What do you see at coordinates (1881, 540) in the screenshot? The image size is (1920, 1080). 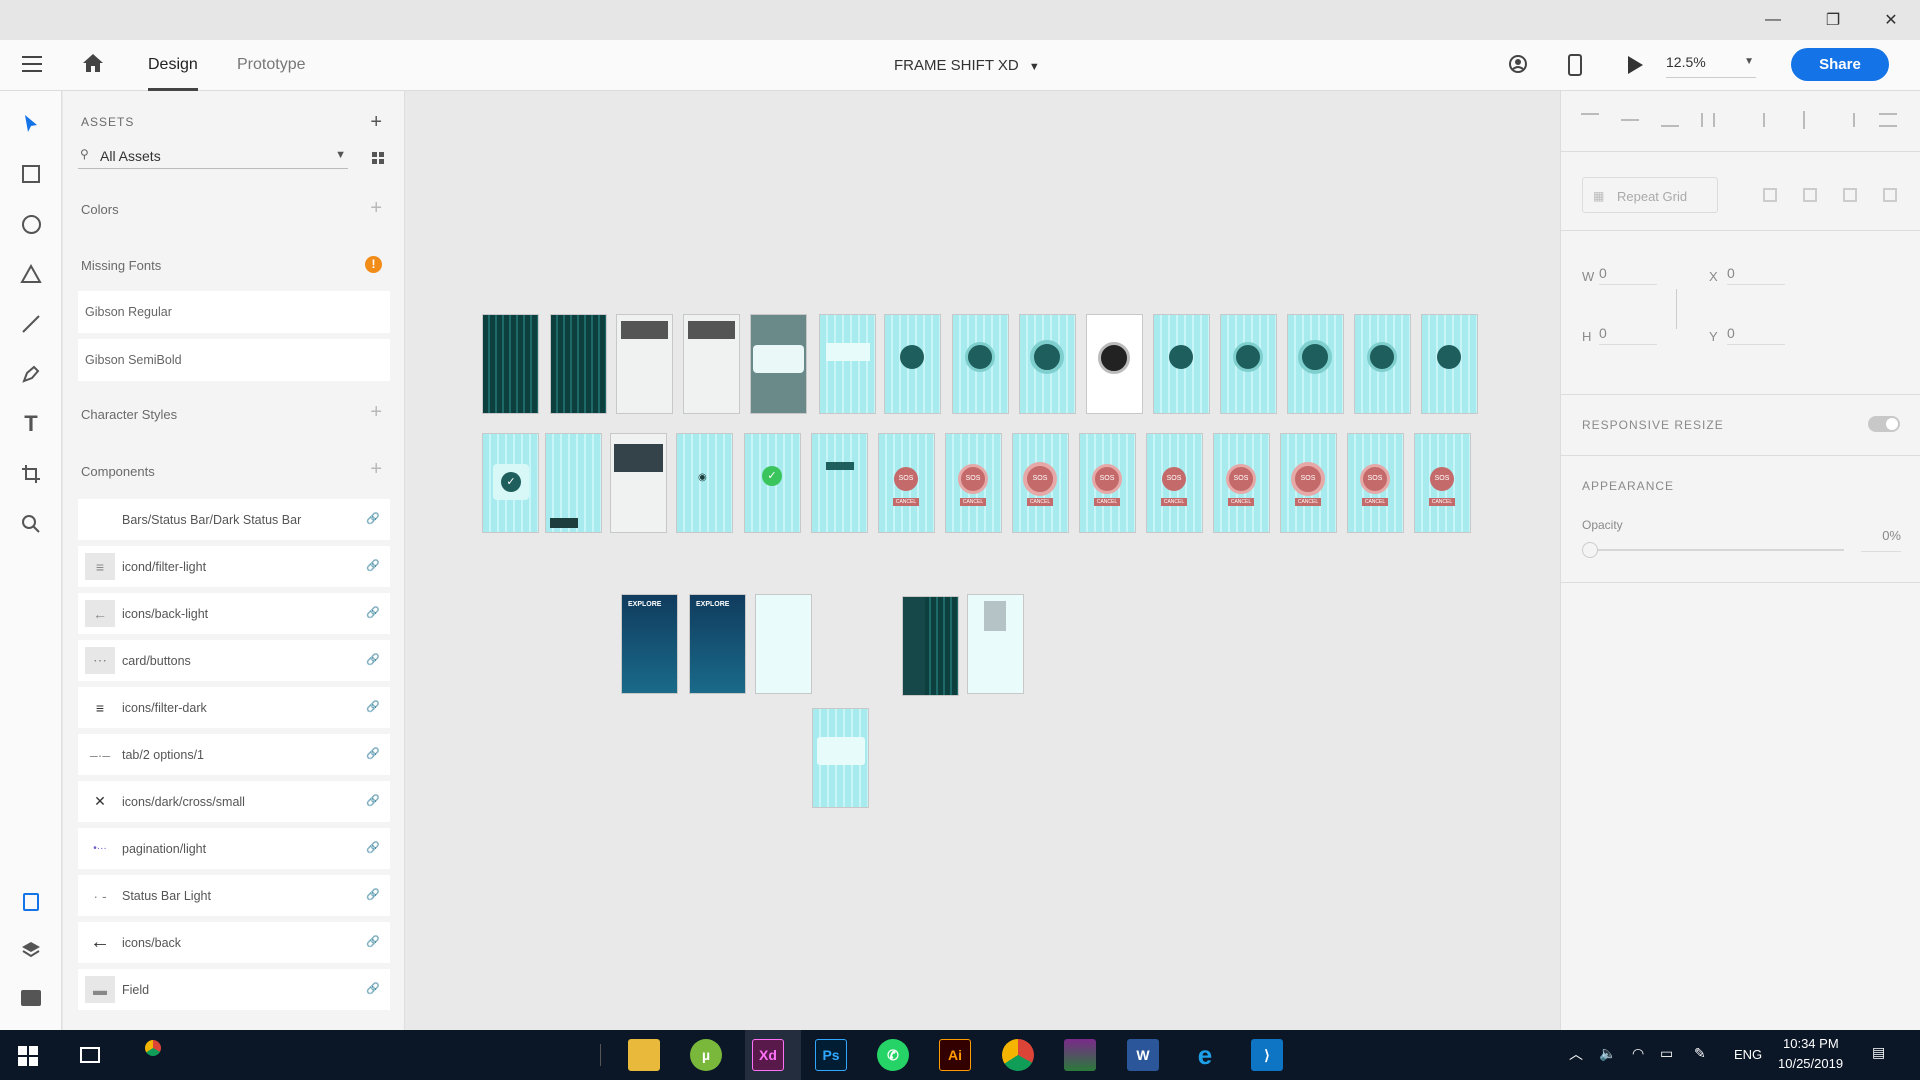 I see `opacity-field: 0%` at bounding box center [1881, 540].